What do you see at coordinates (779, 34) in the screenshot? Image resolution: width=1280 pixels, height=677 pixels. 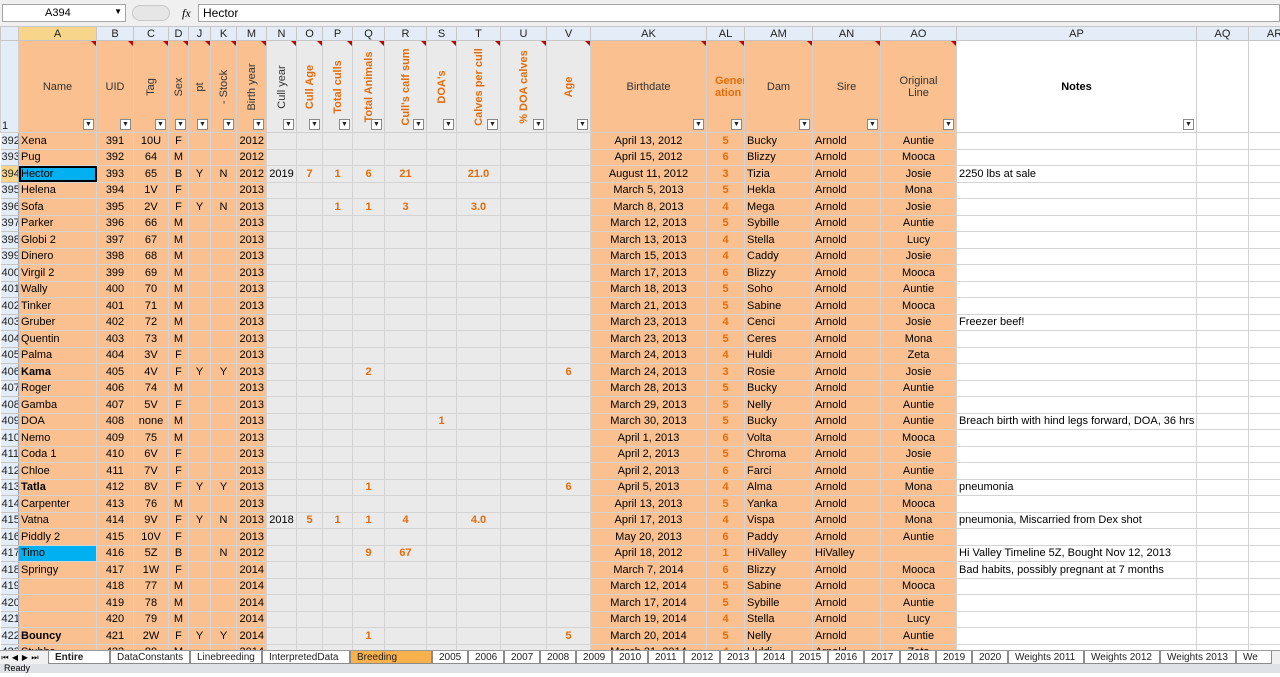 I see `column-header-am: AM` at bounding box center [779, 34].